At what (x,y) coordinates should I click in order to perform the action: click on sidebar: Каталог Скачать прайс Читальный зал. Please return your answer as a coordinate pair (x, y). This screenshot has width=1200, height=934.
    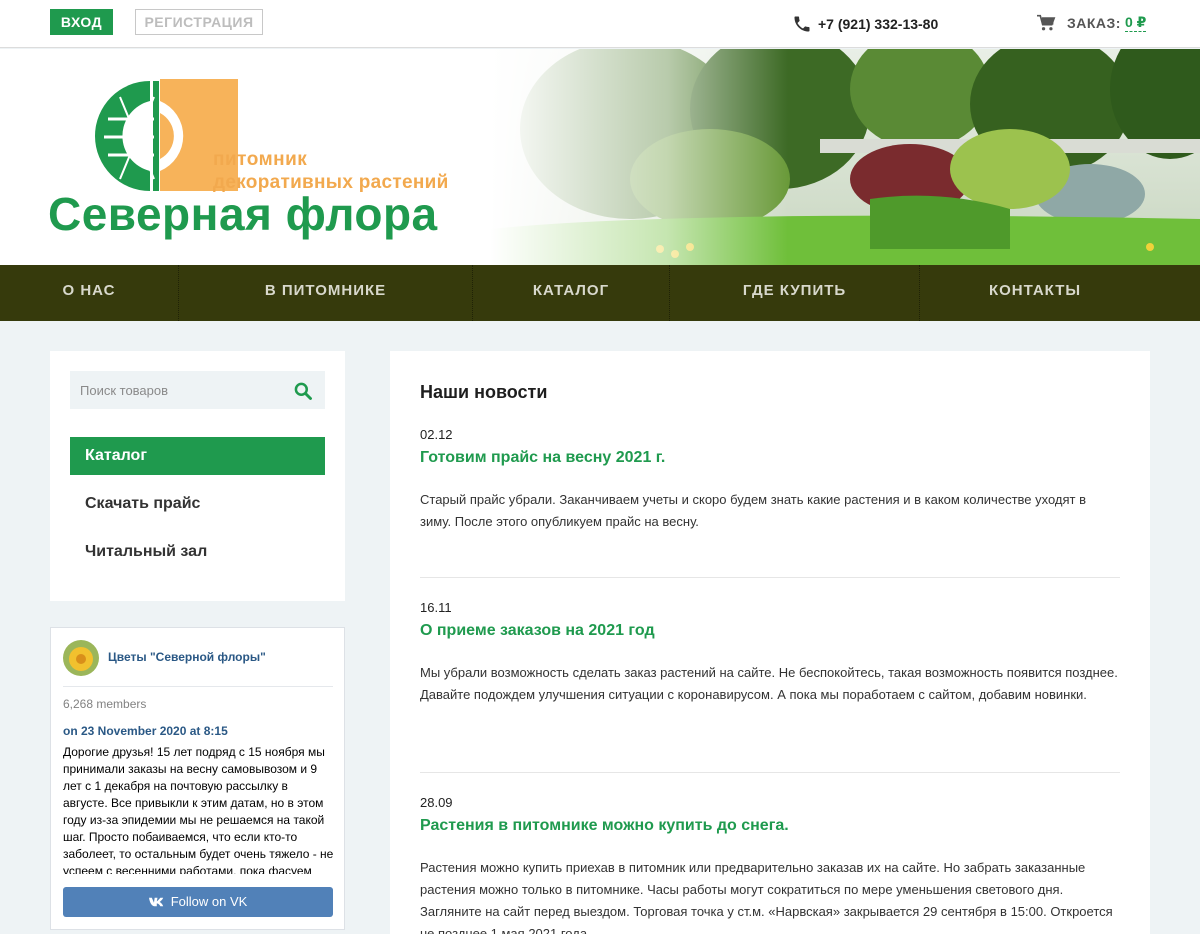
    Looking at the image, I should click on (197, 476).